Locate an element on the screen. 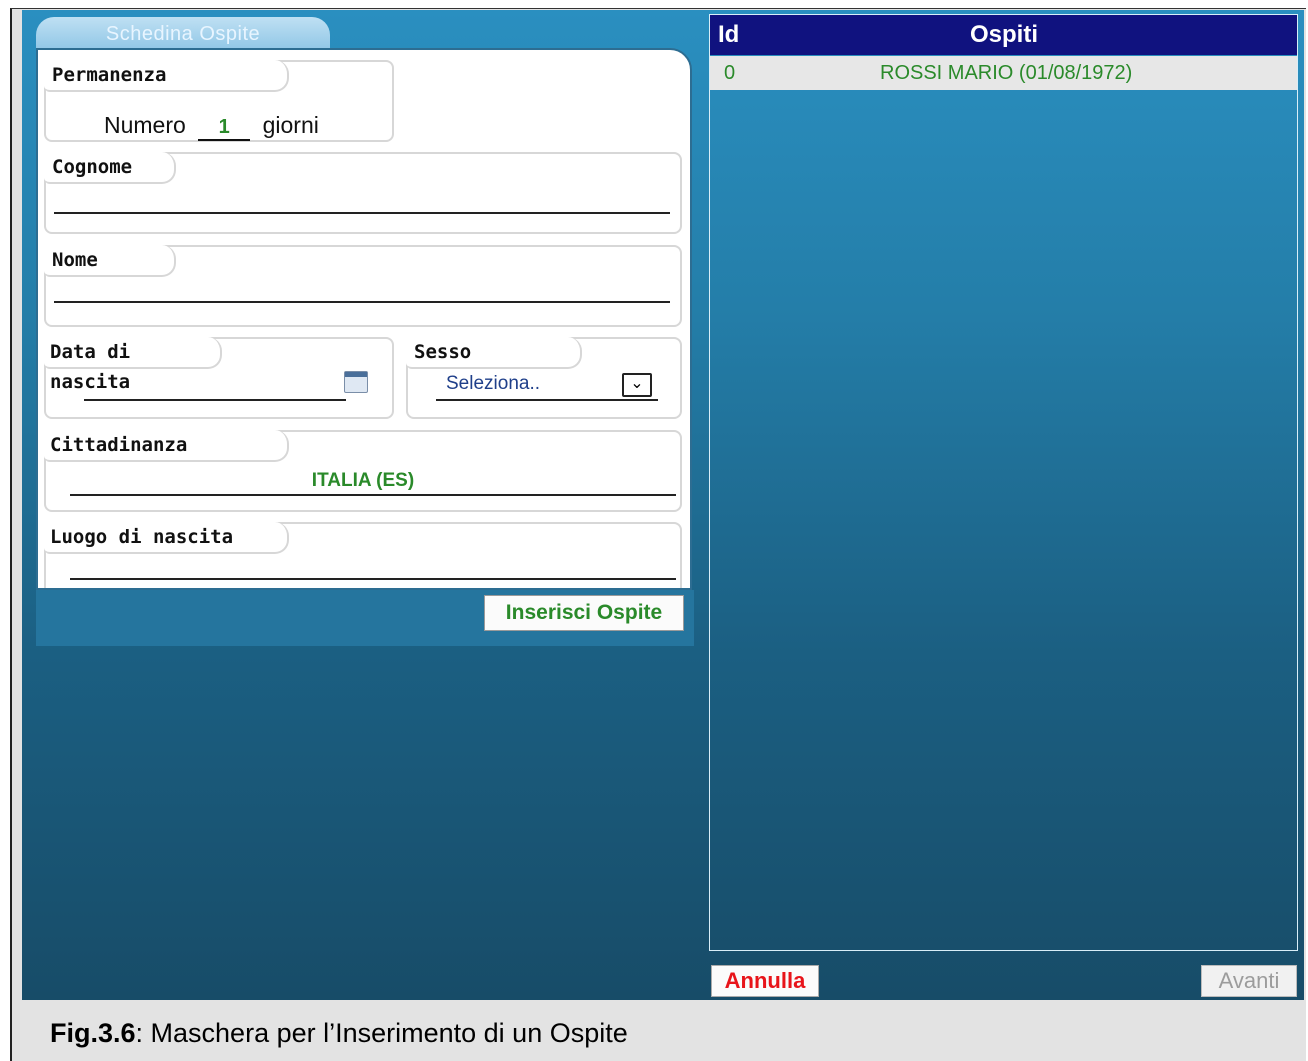  data-nascita-input is located at coordinates (215, 400).